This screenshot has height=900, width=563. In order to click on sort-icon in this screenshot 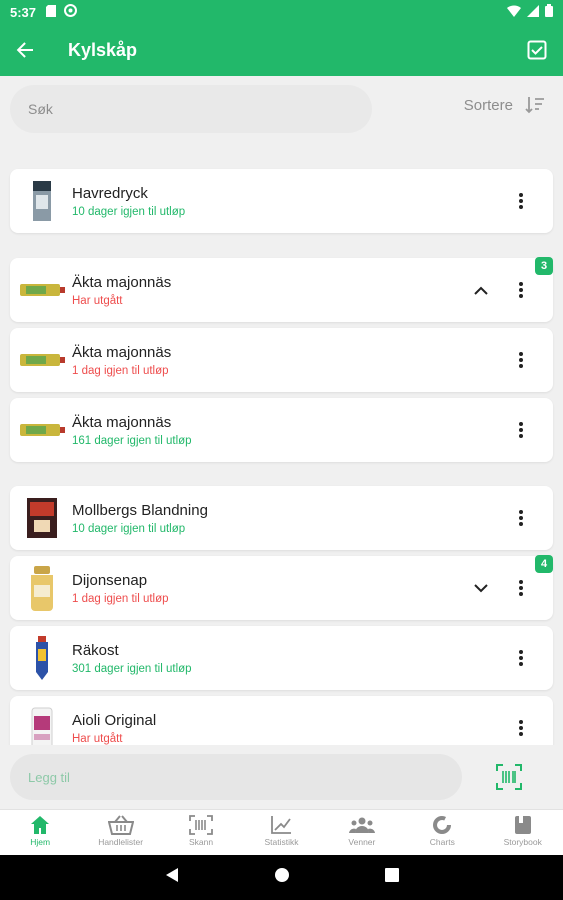, I will do `click(534, 105)`.